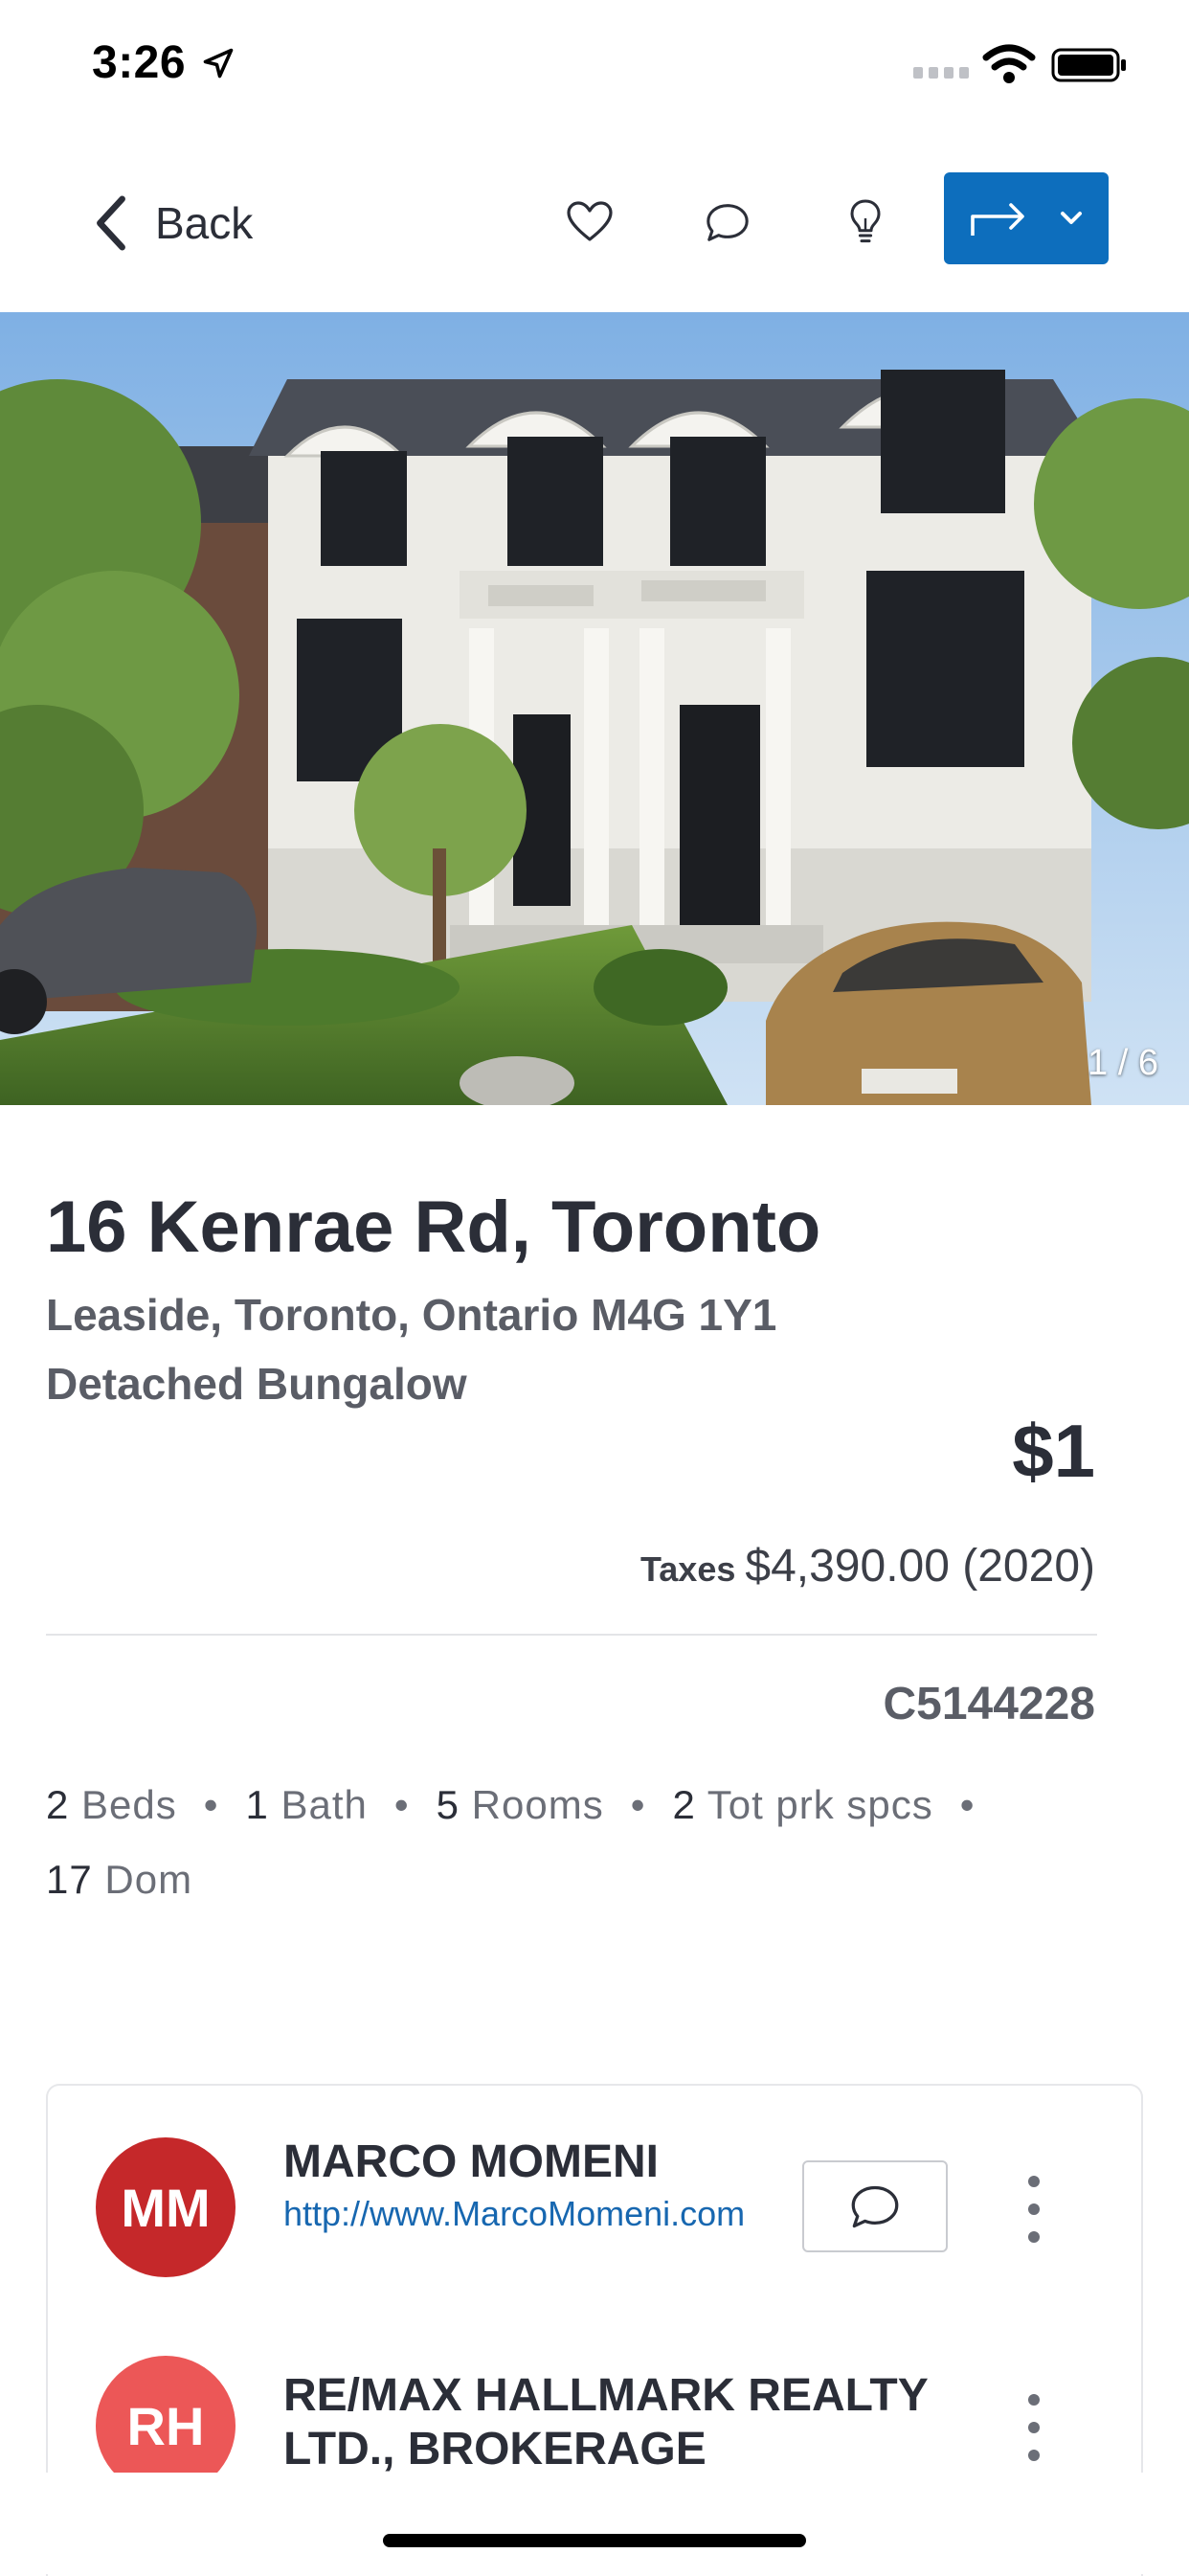 This screenshot has width=1189, height=2576. Describe the element at coordinates (471, 2161) in the screenshot. I see `agent-name: MARCO MOMENI` at that location.